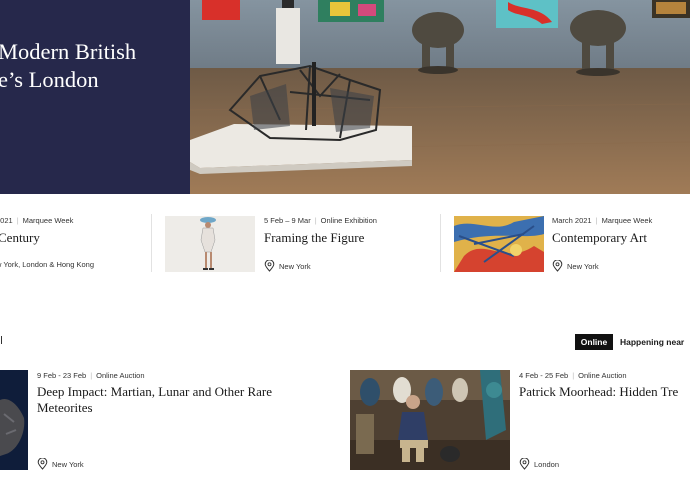 The image size is (690, 480). I want to click on auction-location: London, so click(539, 464).